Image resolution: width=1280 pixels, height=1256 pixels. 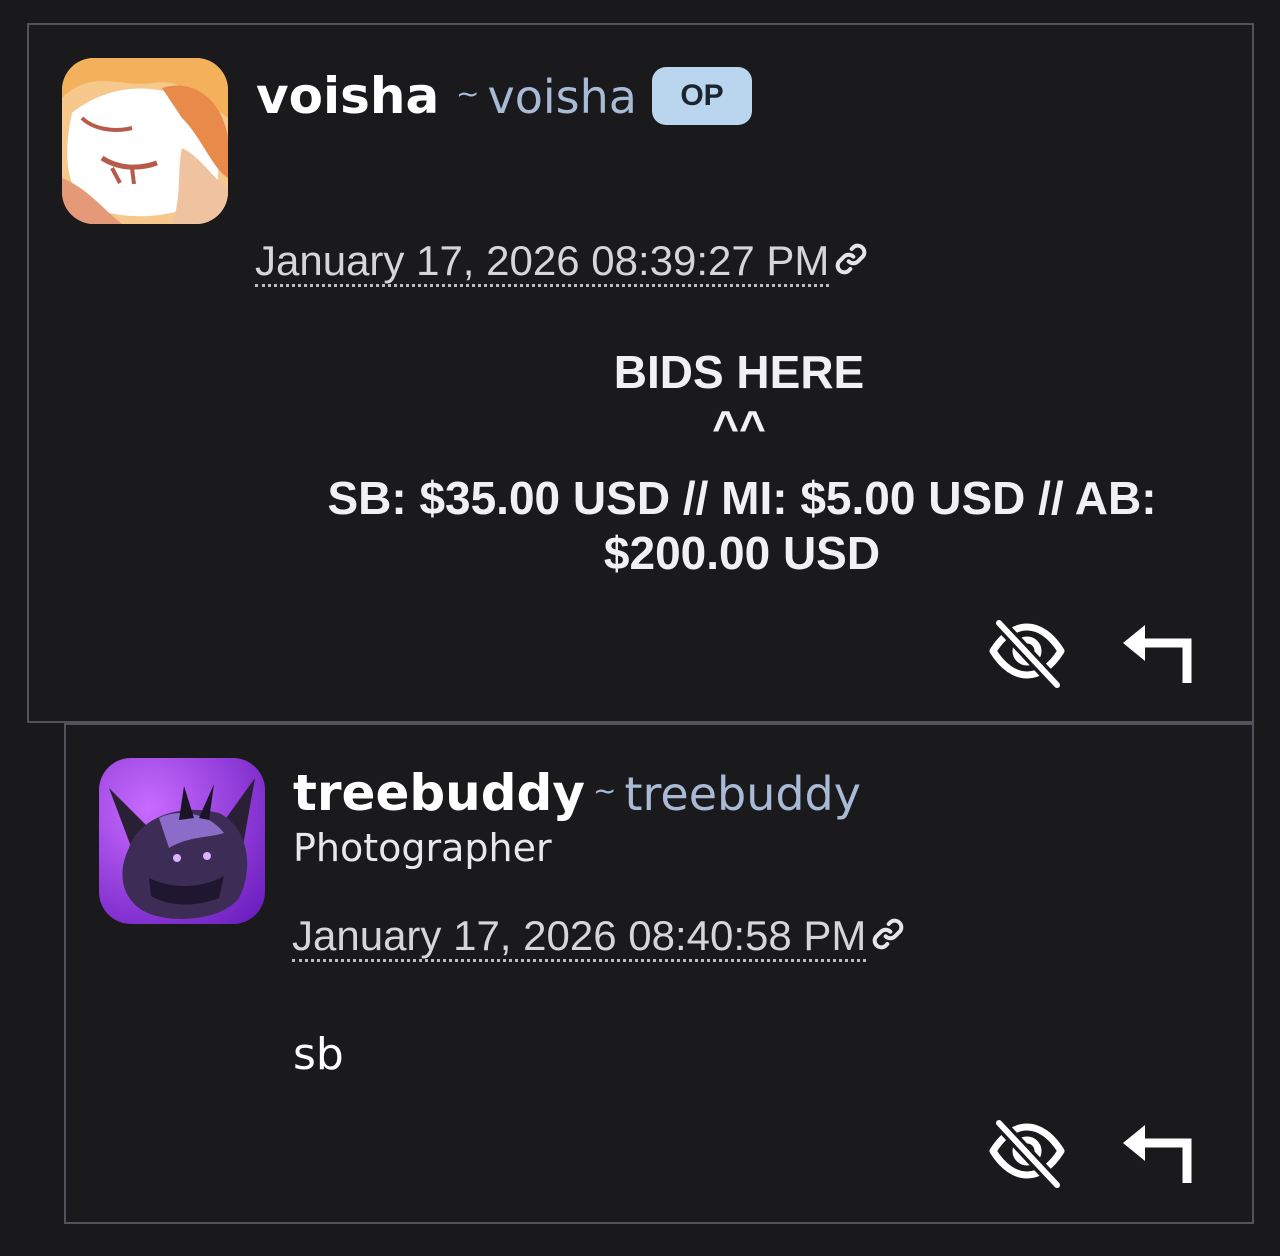 I want to click on username-link: treebuddy, so click(x=439, y=793).